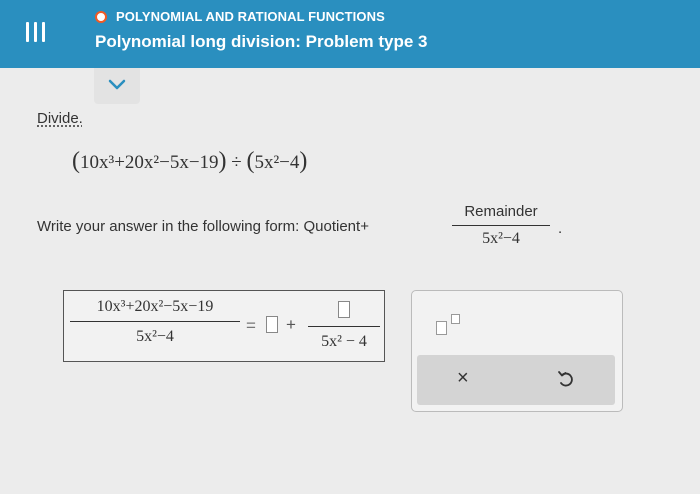 The width and height of the screenshot is (700, 494). I want to click on clear-button: ×, so click(463, 378).